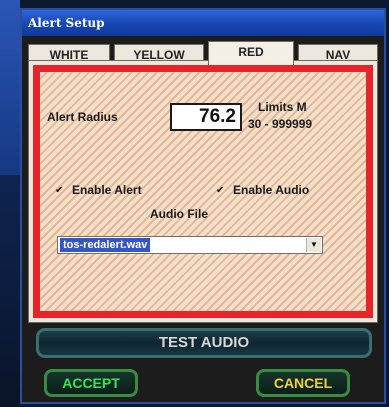  I want to click on limits-range: 30 - 999999, so click(280, 124).